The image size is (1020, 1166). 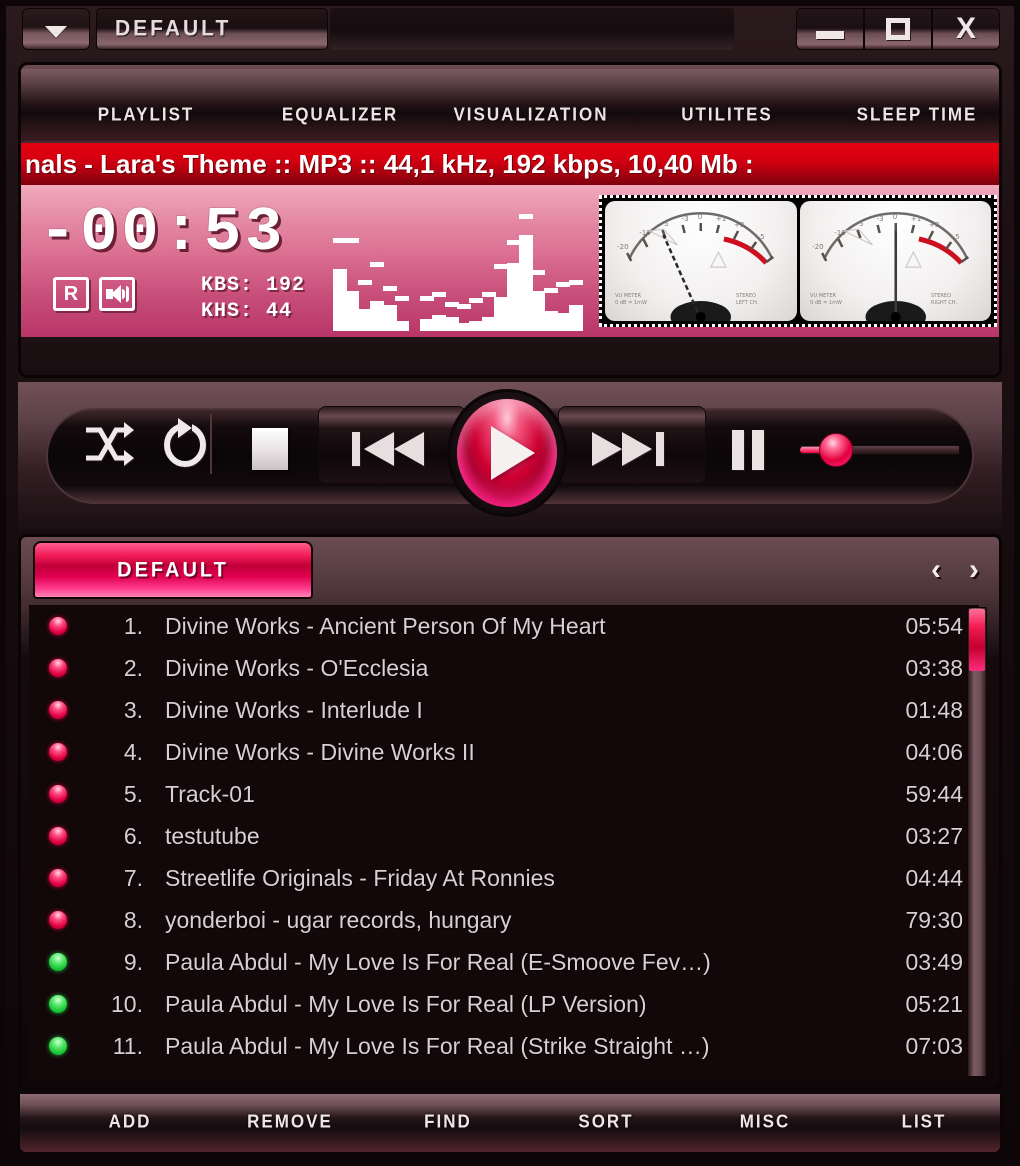 I want to click on track-duration: 05:54, so click(x=934, y=625).